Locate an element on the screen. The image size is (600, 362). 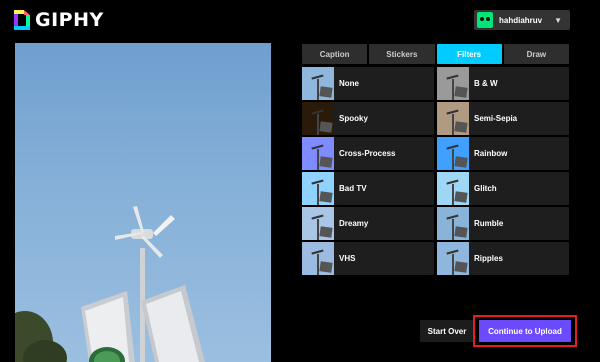
filter-glitch: Glitch is located at coordinates (503, 188).